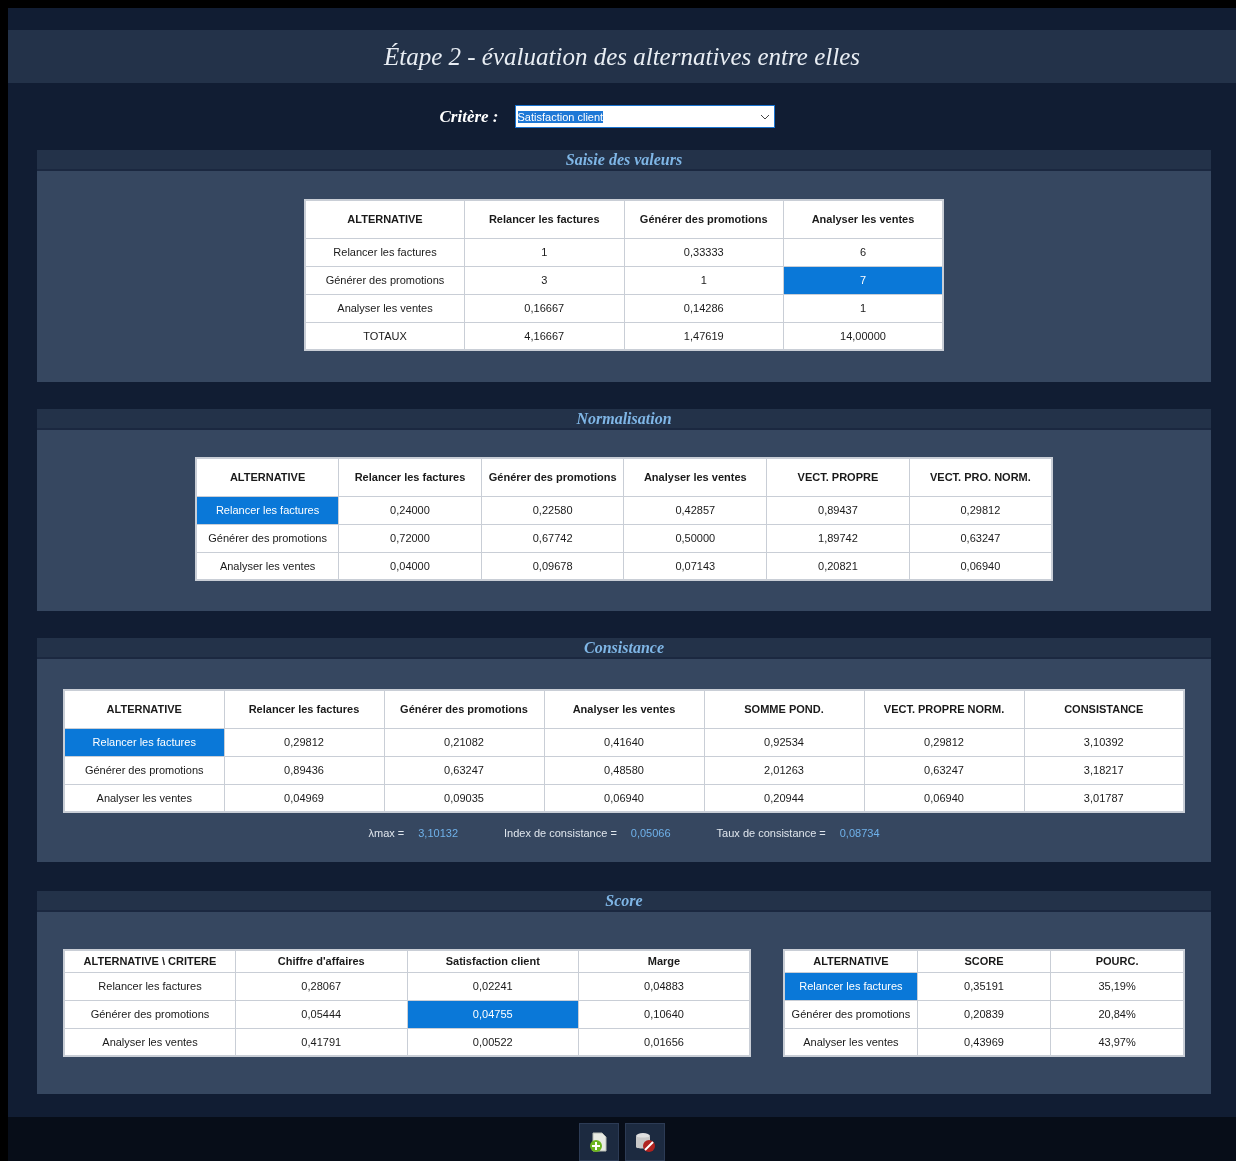 The height and width of the screenshot is (1161, 1236). I want to click on table-cell: 3, so click(544, 280).